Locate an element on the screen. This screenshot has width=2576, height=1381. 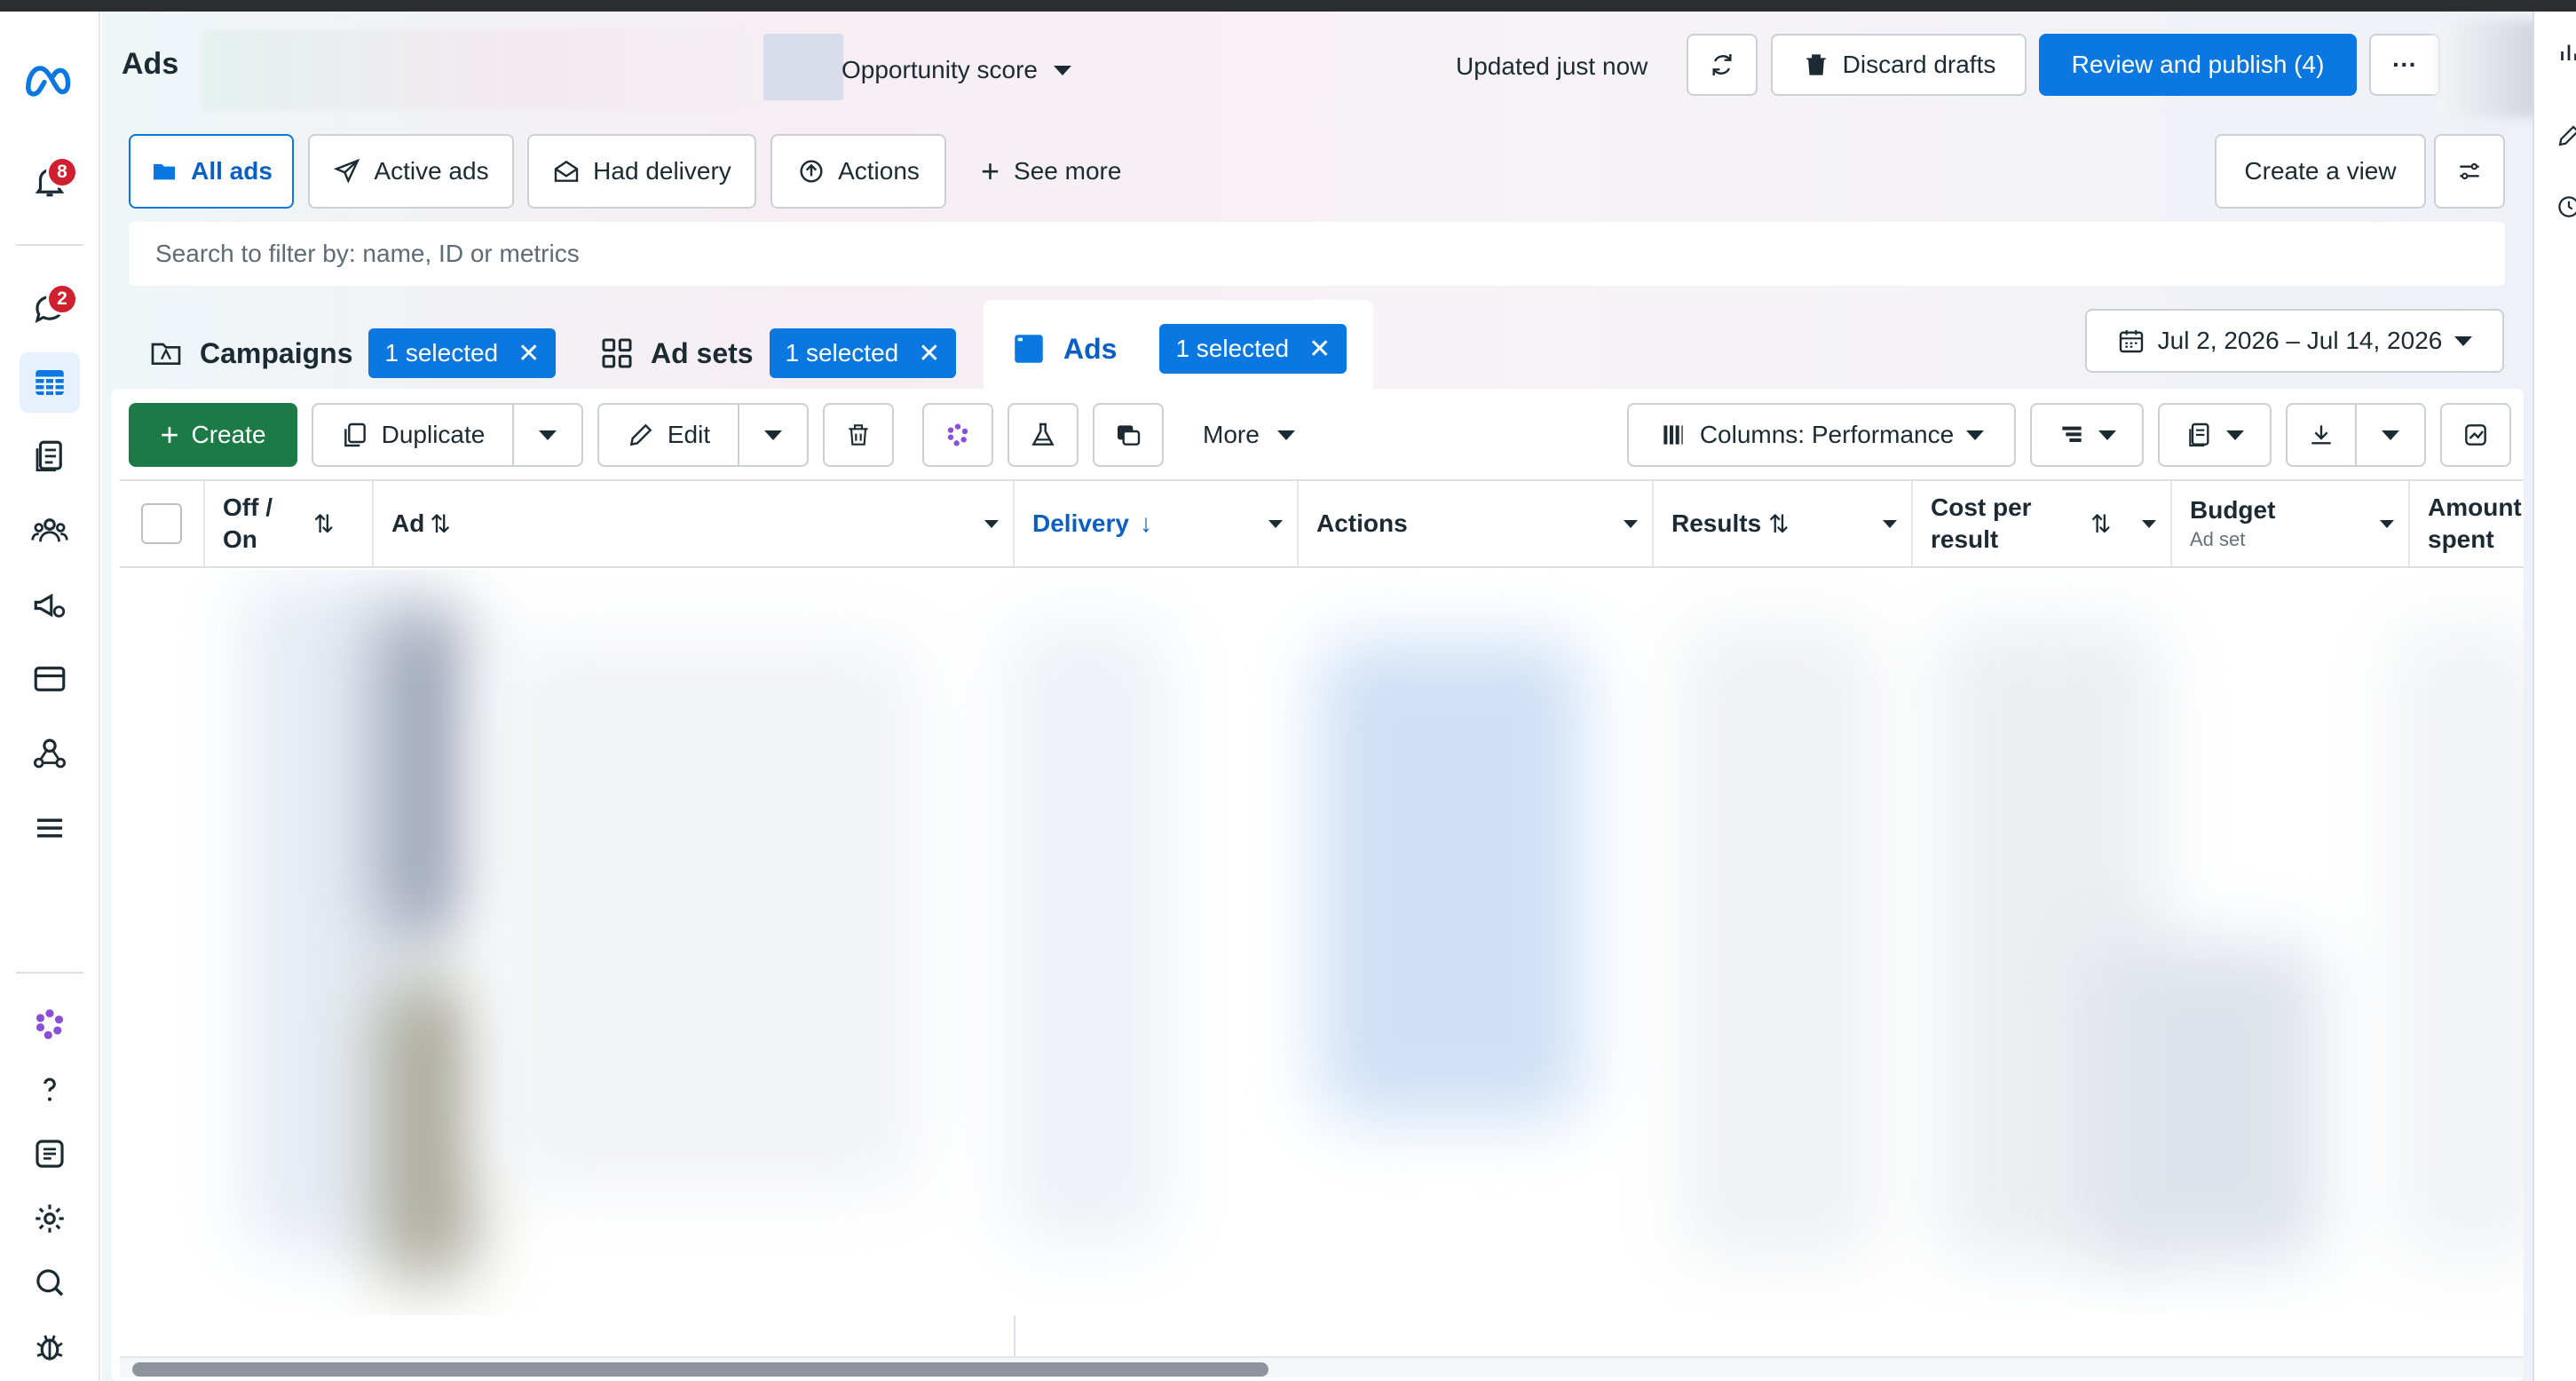
preview-ads-button is located at coordinates (1128, 435).